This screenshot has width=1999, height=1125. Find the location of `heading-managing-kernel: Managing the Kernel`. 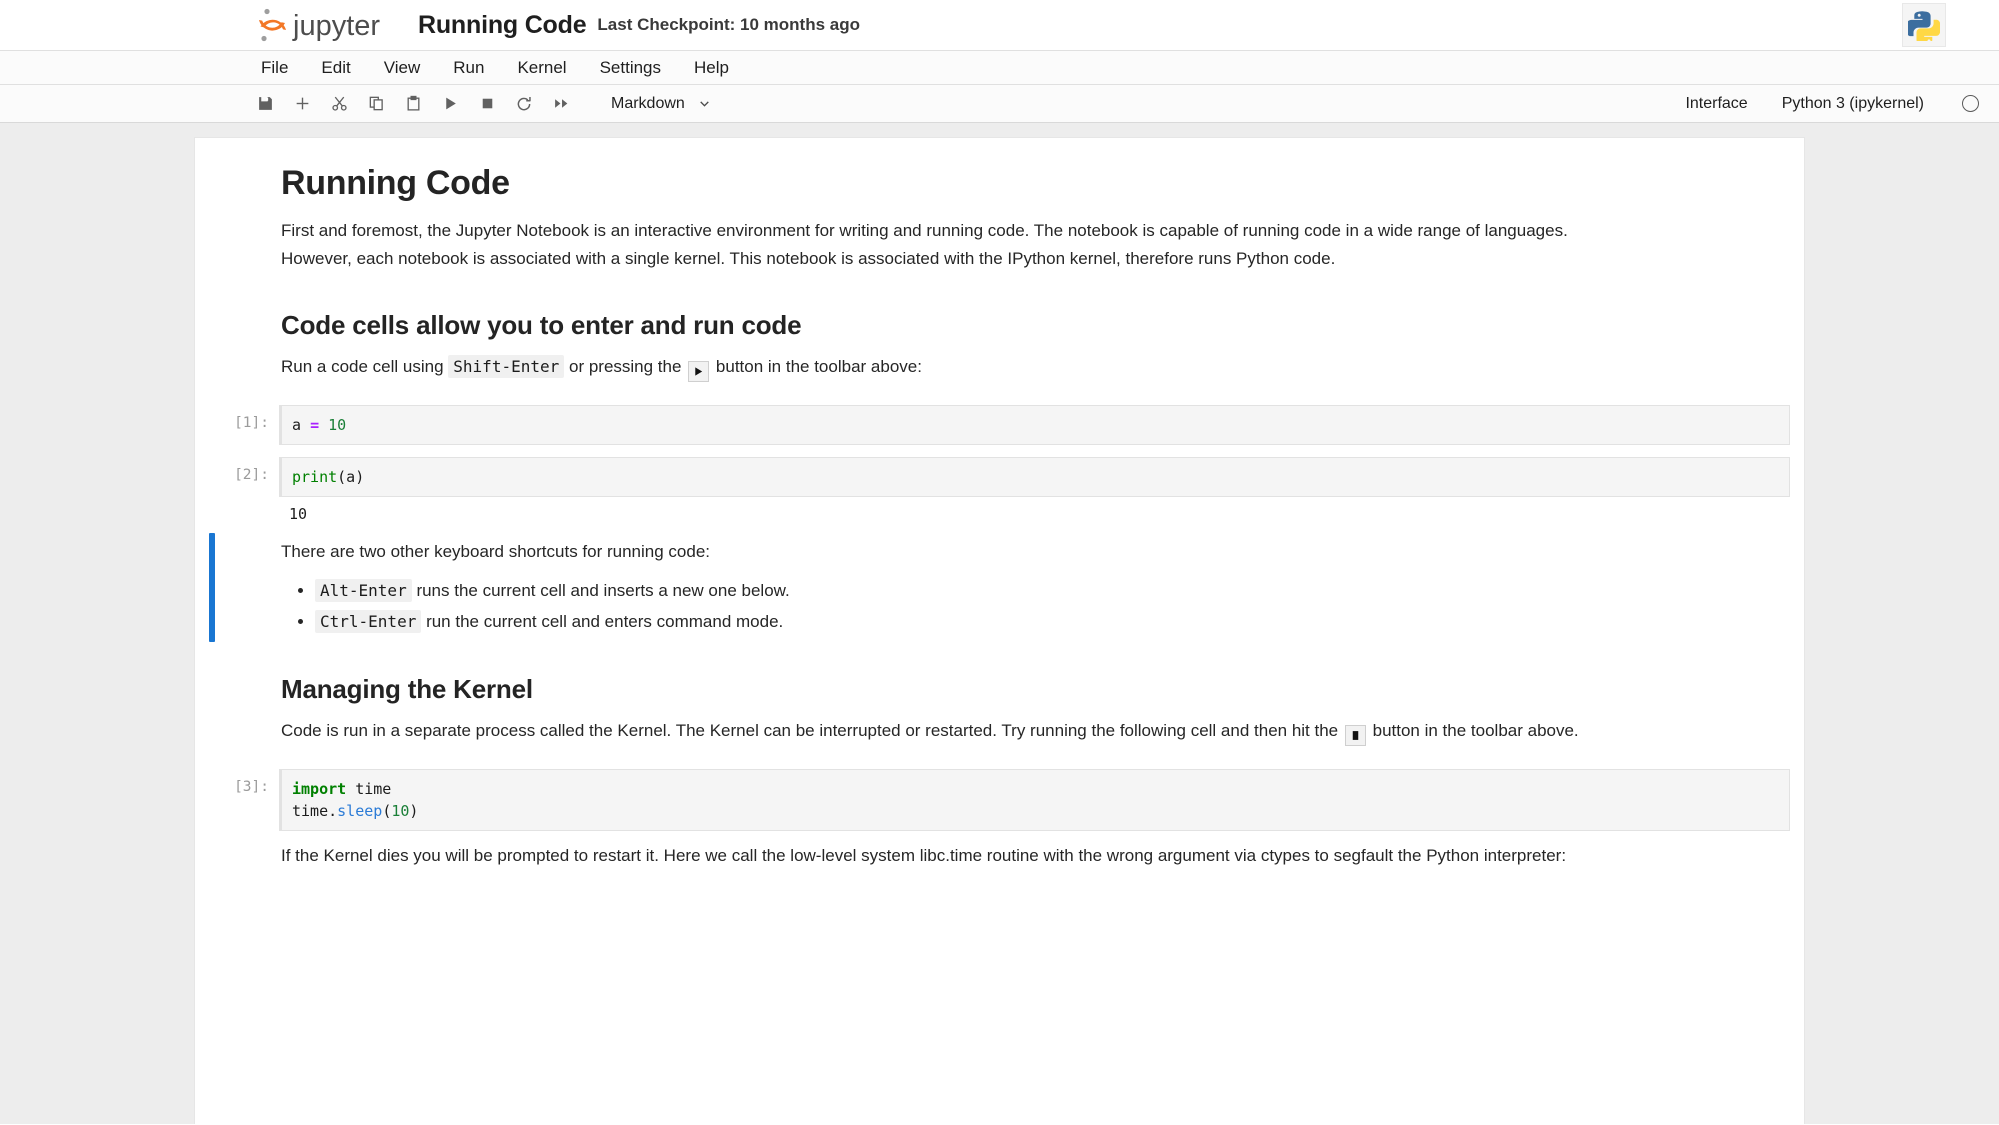

heading-managing-kernel: Managing the Kernel is located at coordinates (407, 689).